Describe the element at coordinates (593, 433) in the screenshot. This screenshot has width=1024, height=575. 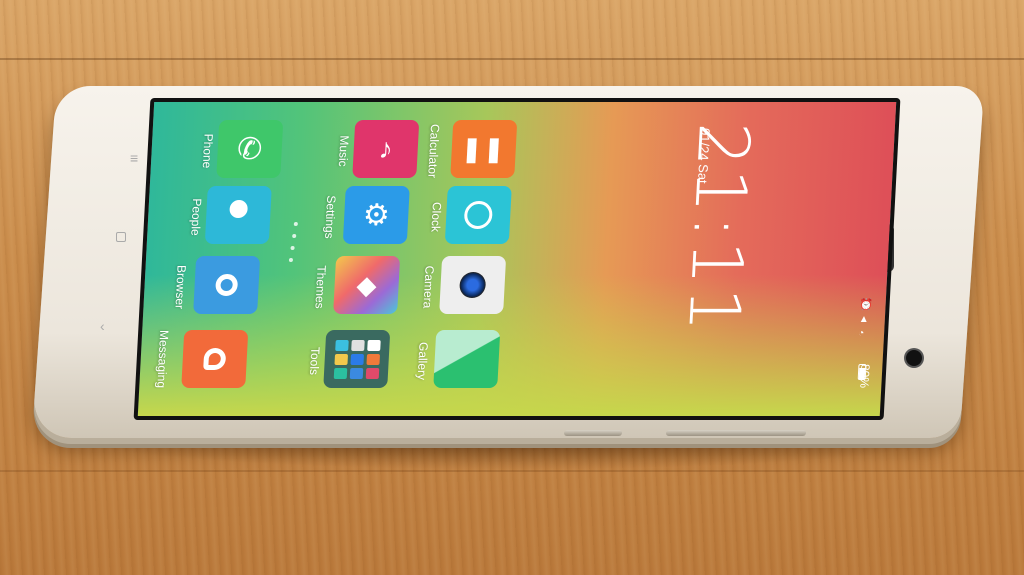
I see `volume-up-button` at that location.